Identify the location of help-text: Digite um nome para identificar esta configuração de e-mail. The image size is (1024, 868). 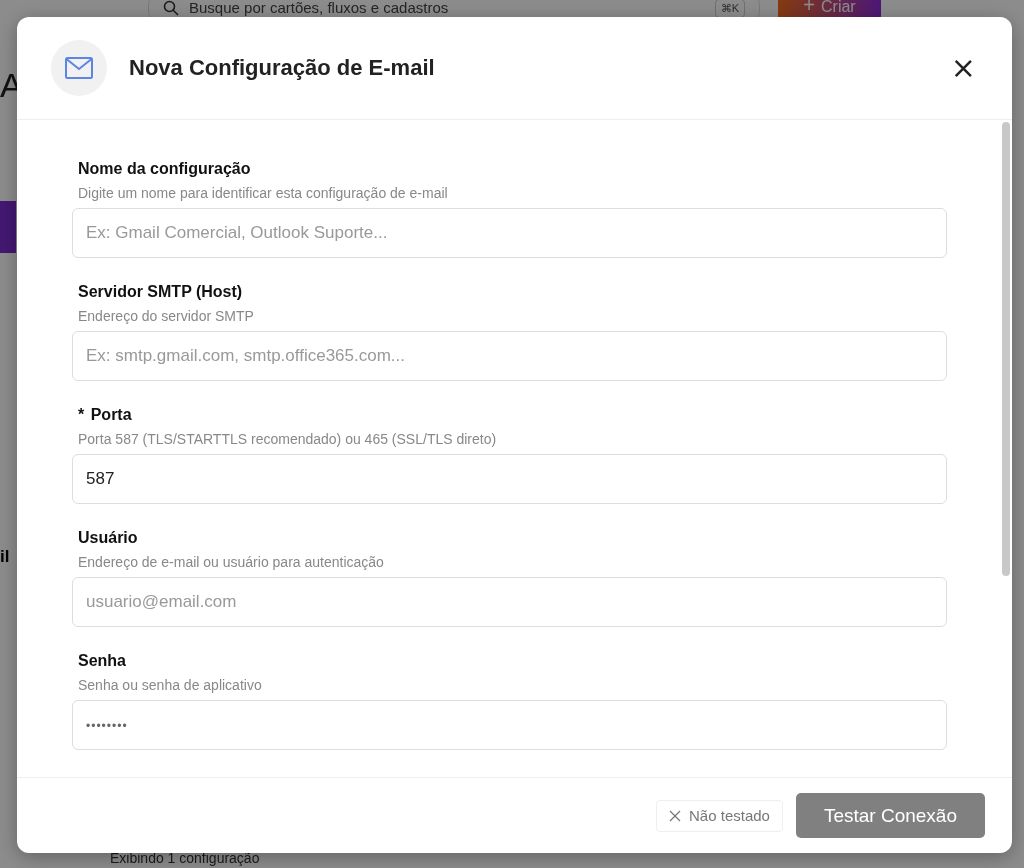
(262, 193).